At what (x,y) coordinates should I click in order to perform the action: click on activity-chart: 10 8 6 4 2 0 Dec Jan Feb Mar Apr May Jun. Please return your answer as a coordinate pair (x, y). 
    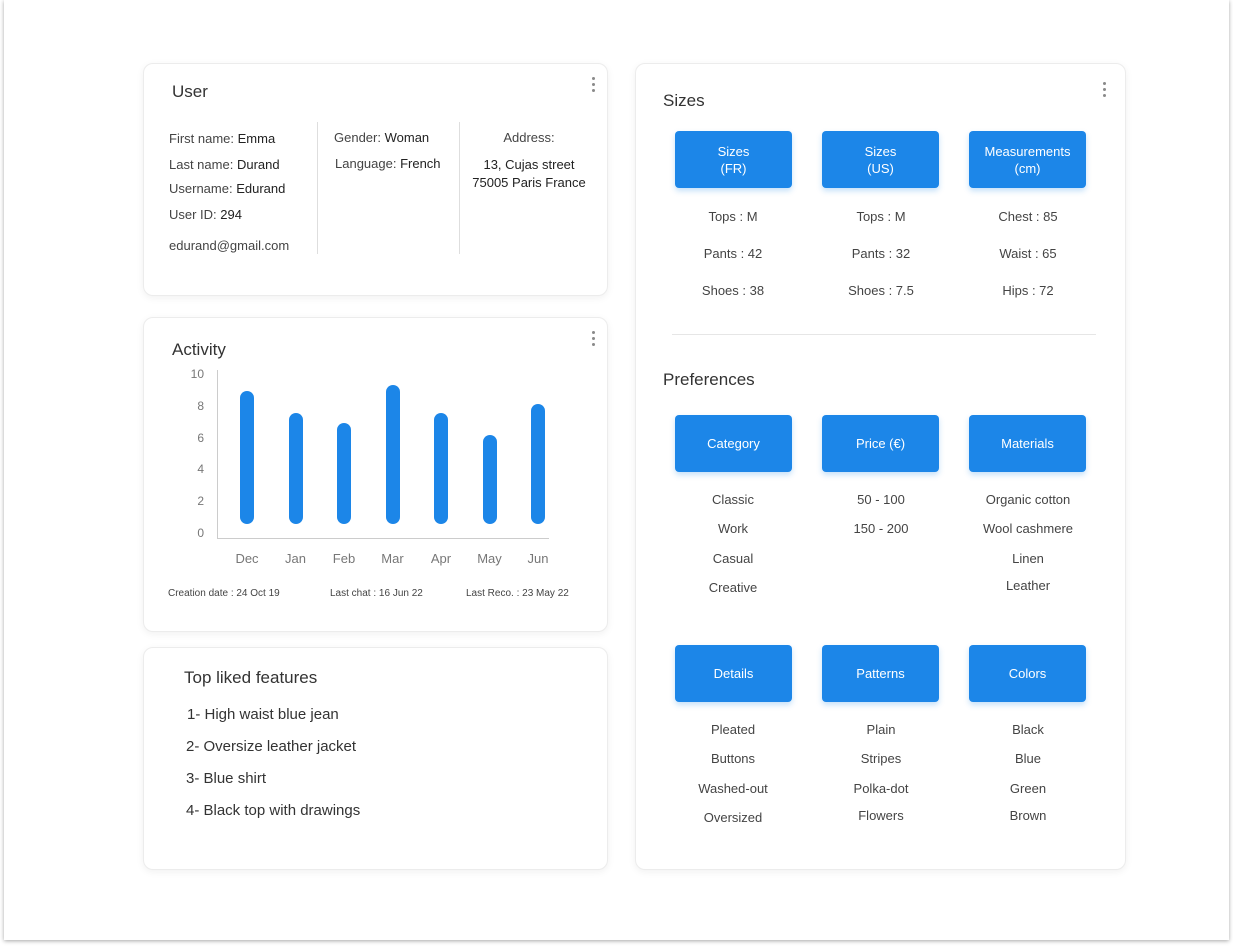
    Looking at the image, I should click on (375, 474).